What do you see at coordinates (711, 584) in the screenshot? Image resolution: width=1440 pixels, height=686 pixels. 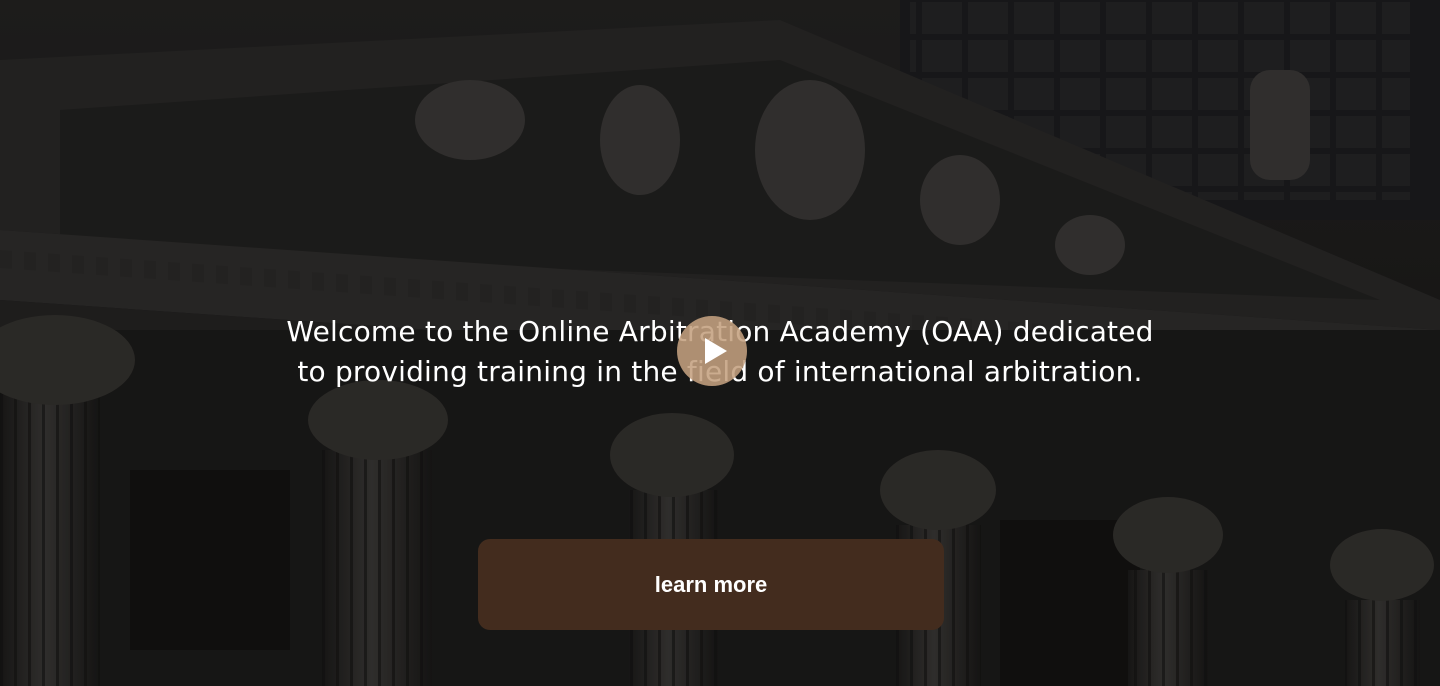 I see `learn-more-button: learn more` at bounding box center [711, 584].